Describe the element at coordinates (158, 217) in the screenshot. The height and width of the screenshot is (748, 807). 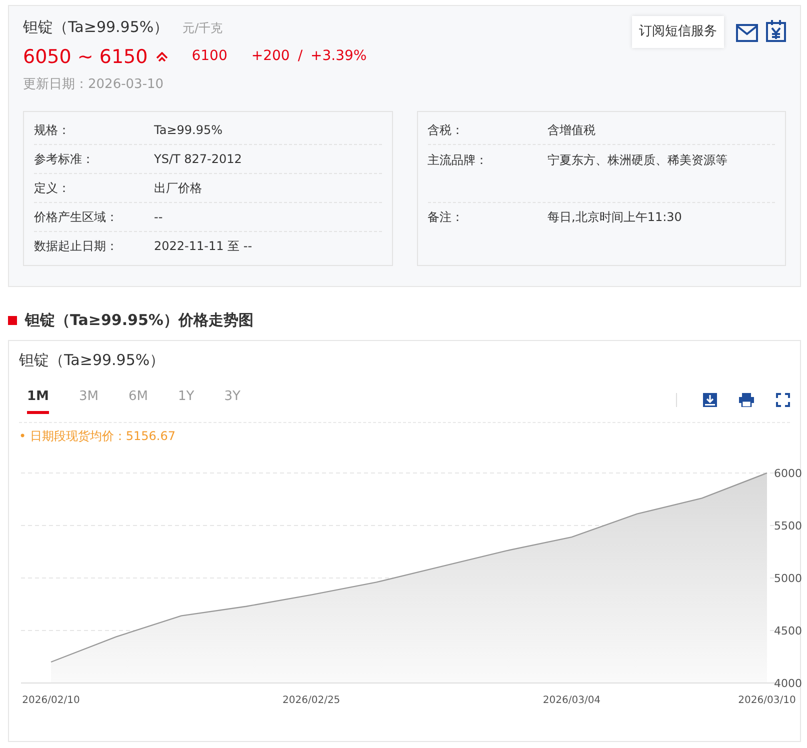
I see `field-value: --` at that location.